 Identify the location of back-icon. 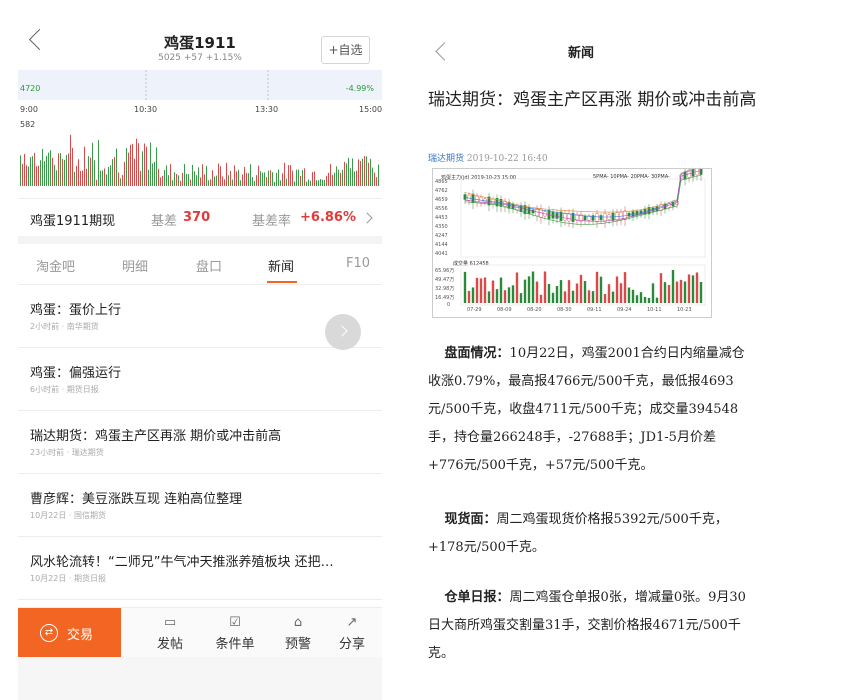
(444, 51).